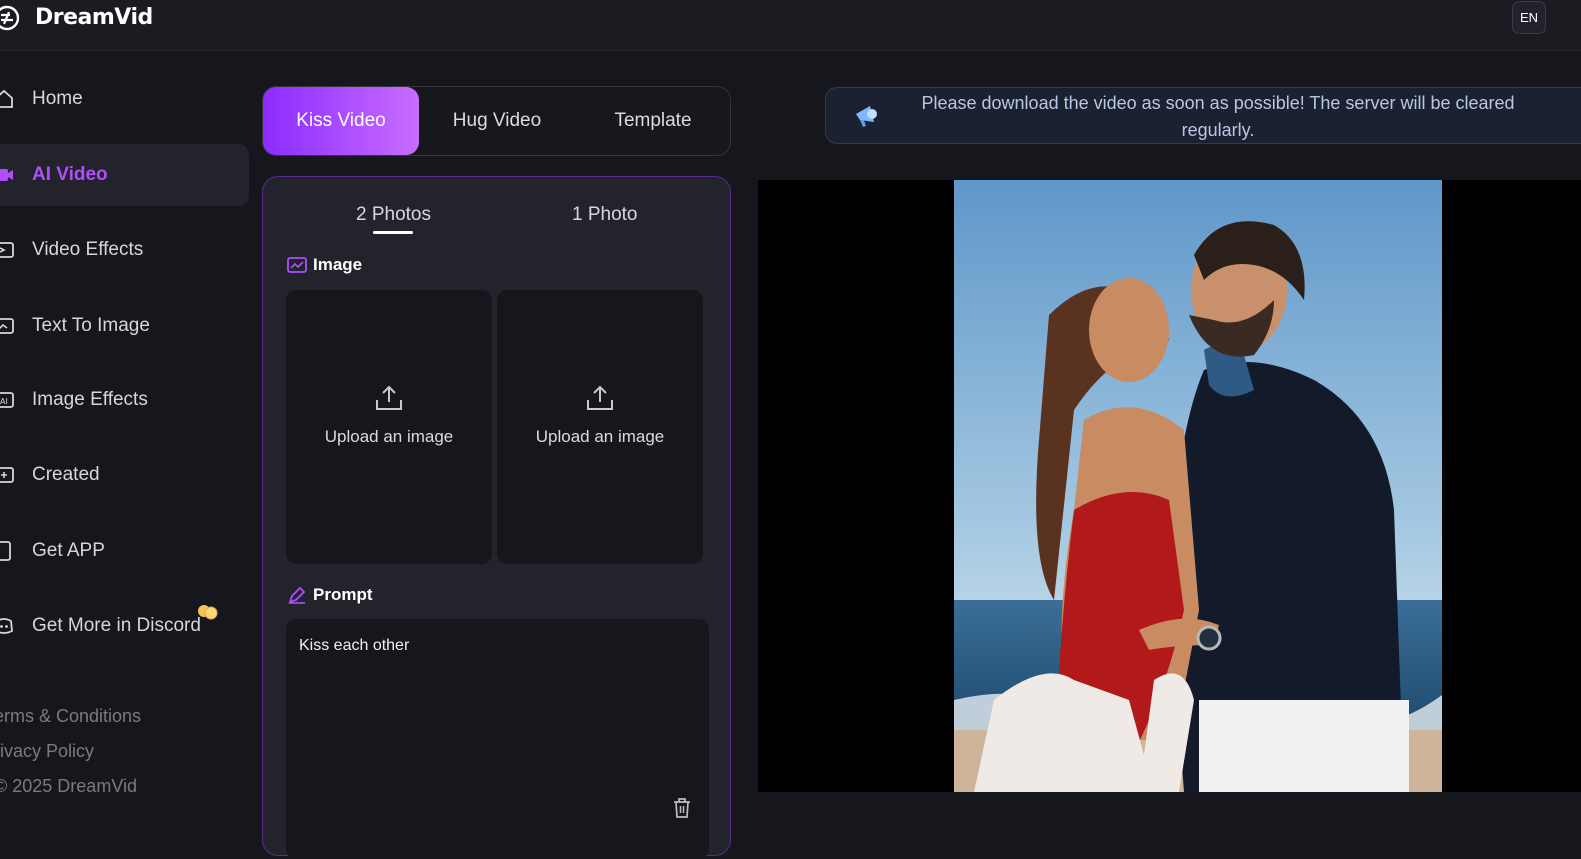  Describe the element at coordinates (653, 121) in the screenshot. I see `tab-template: Template` at that location.